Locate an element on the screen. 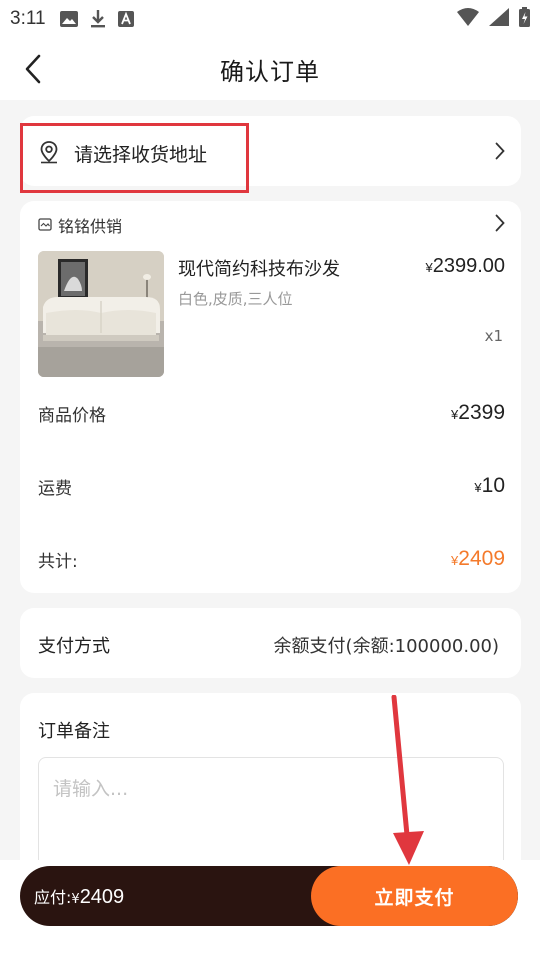  font-a-icon is located at coordinates (125, 19).